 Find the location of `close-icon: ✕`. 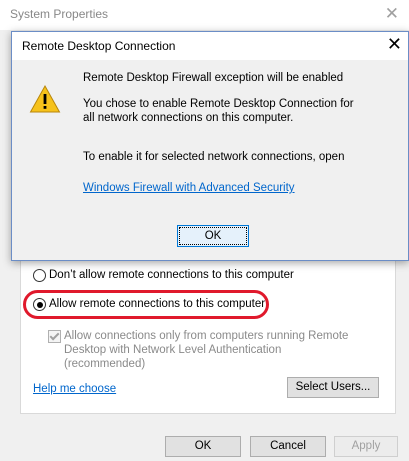

close-icon: ✕ is located at coordinates (392, 14).